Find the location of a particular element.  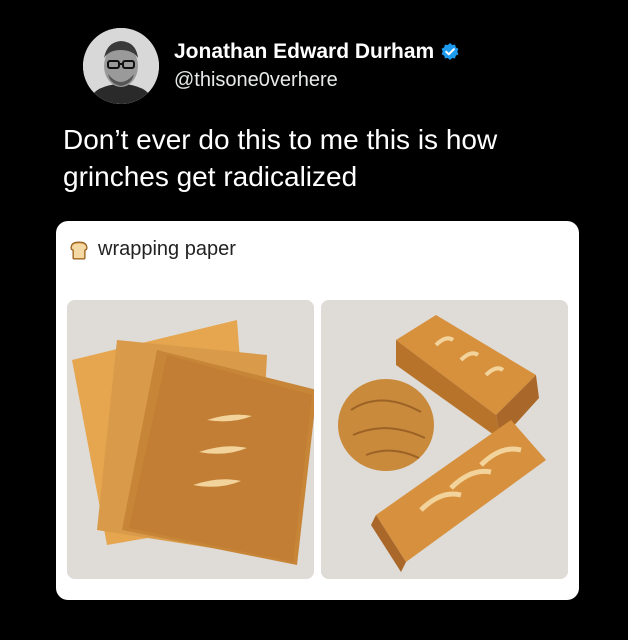

avatar is located at coordinates (121, 66).